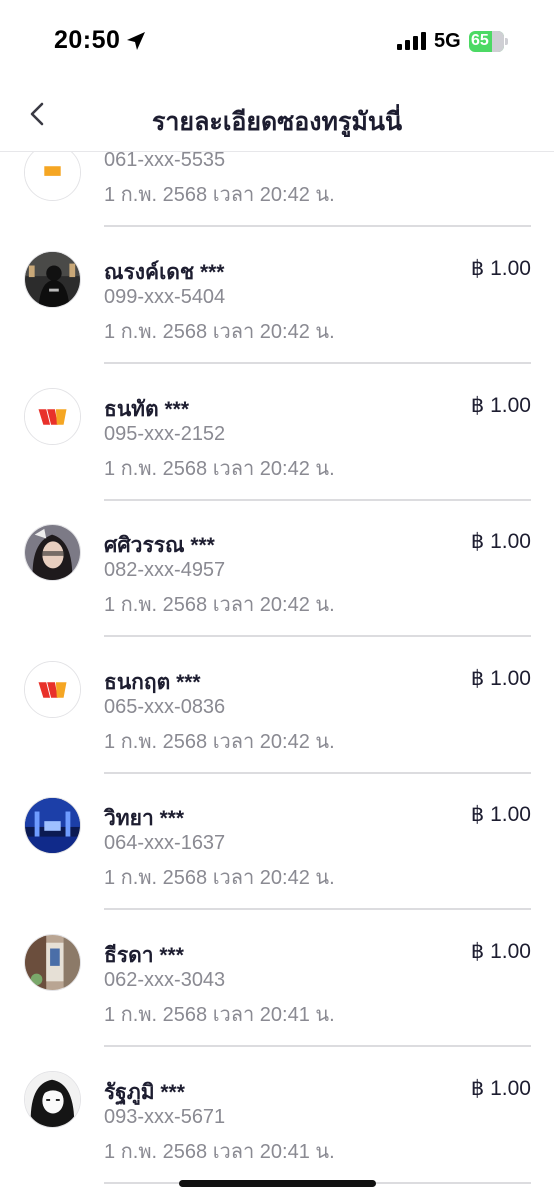  What do you see at coordinates (152, 682) in the screenshot?
I see `recipient-name: ธนกฤต ***` at bounding box center [152, 682].